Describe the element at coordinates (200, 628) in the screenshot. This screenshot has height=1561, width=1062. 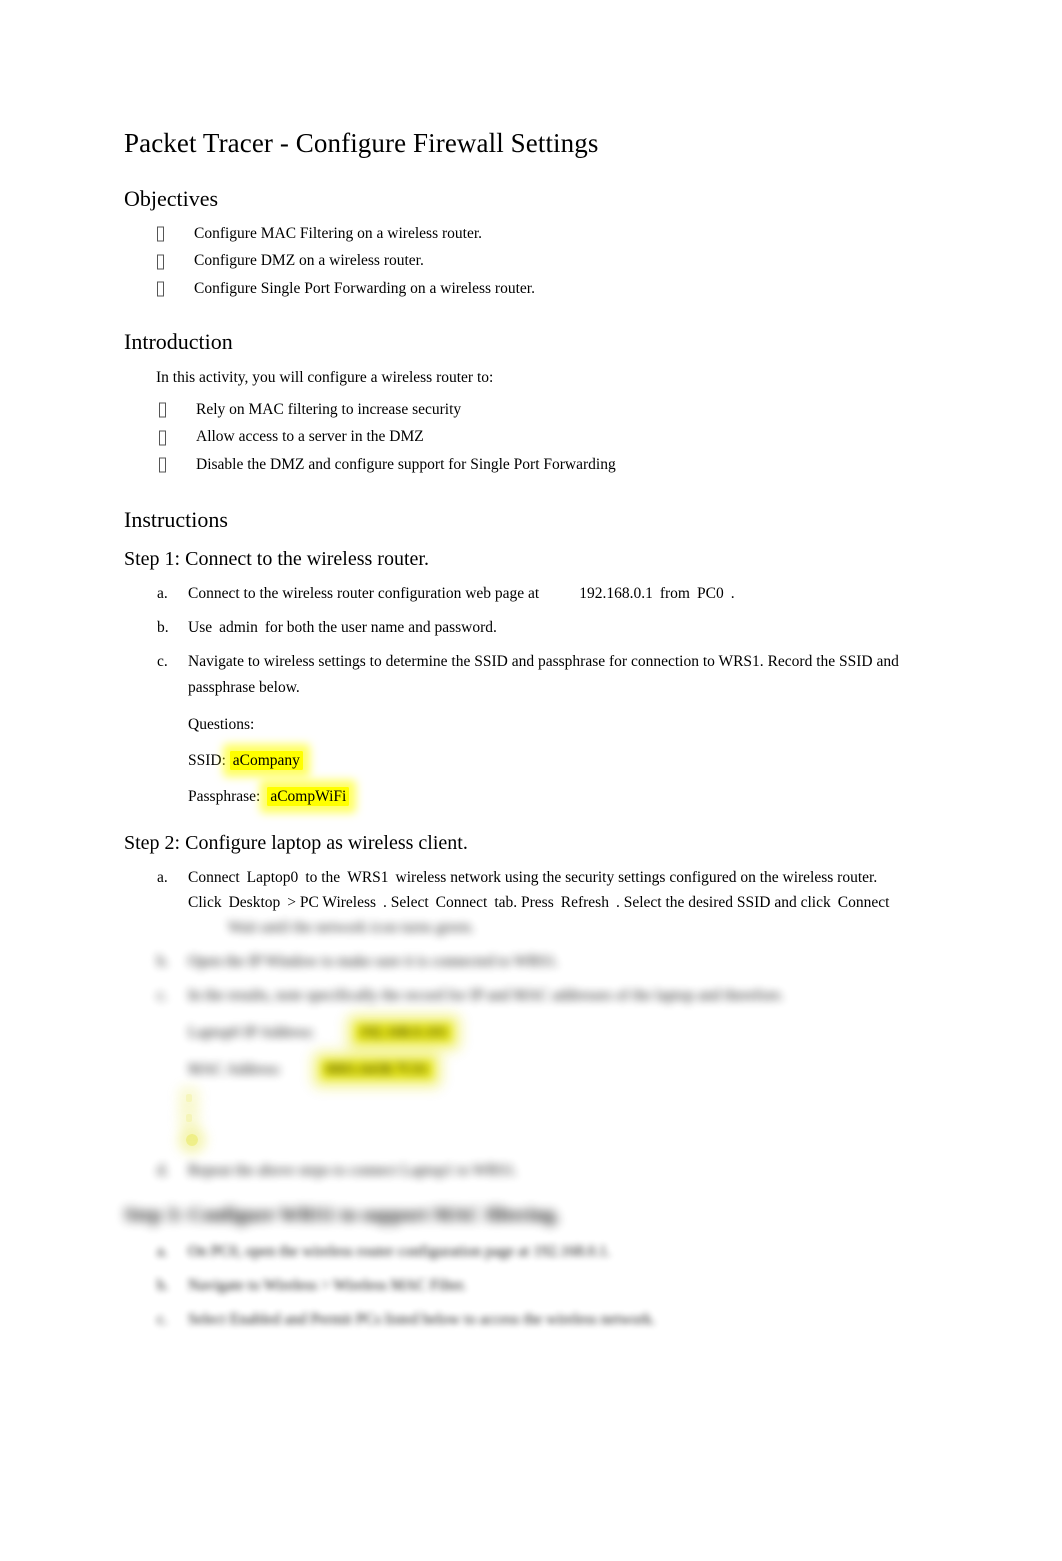
I see `step1b-text-before: Use` at that location.